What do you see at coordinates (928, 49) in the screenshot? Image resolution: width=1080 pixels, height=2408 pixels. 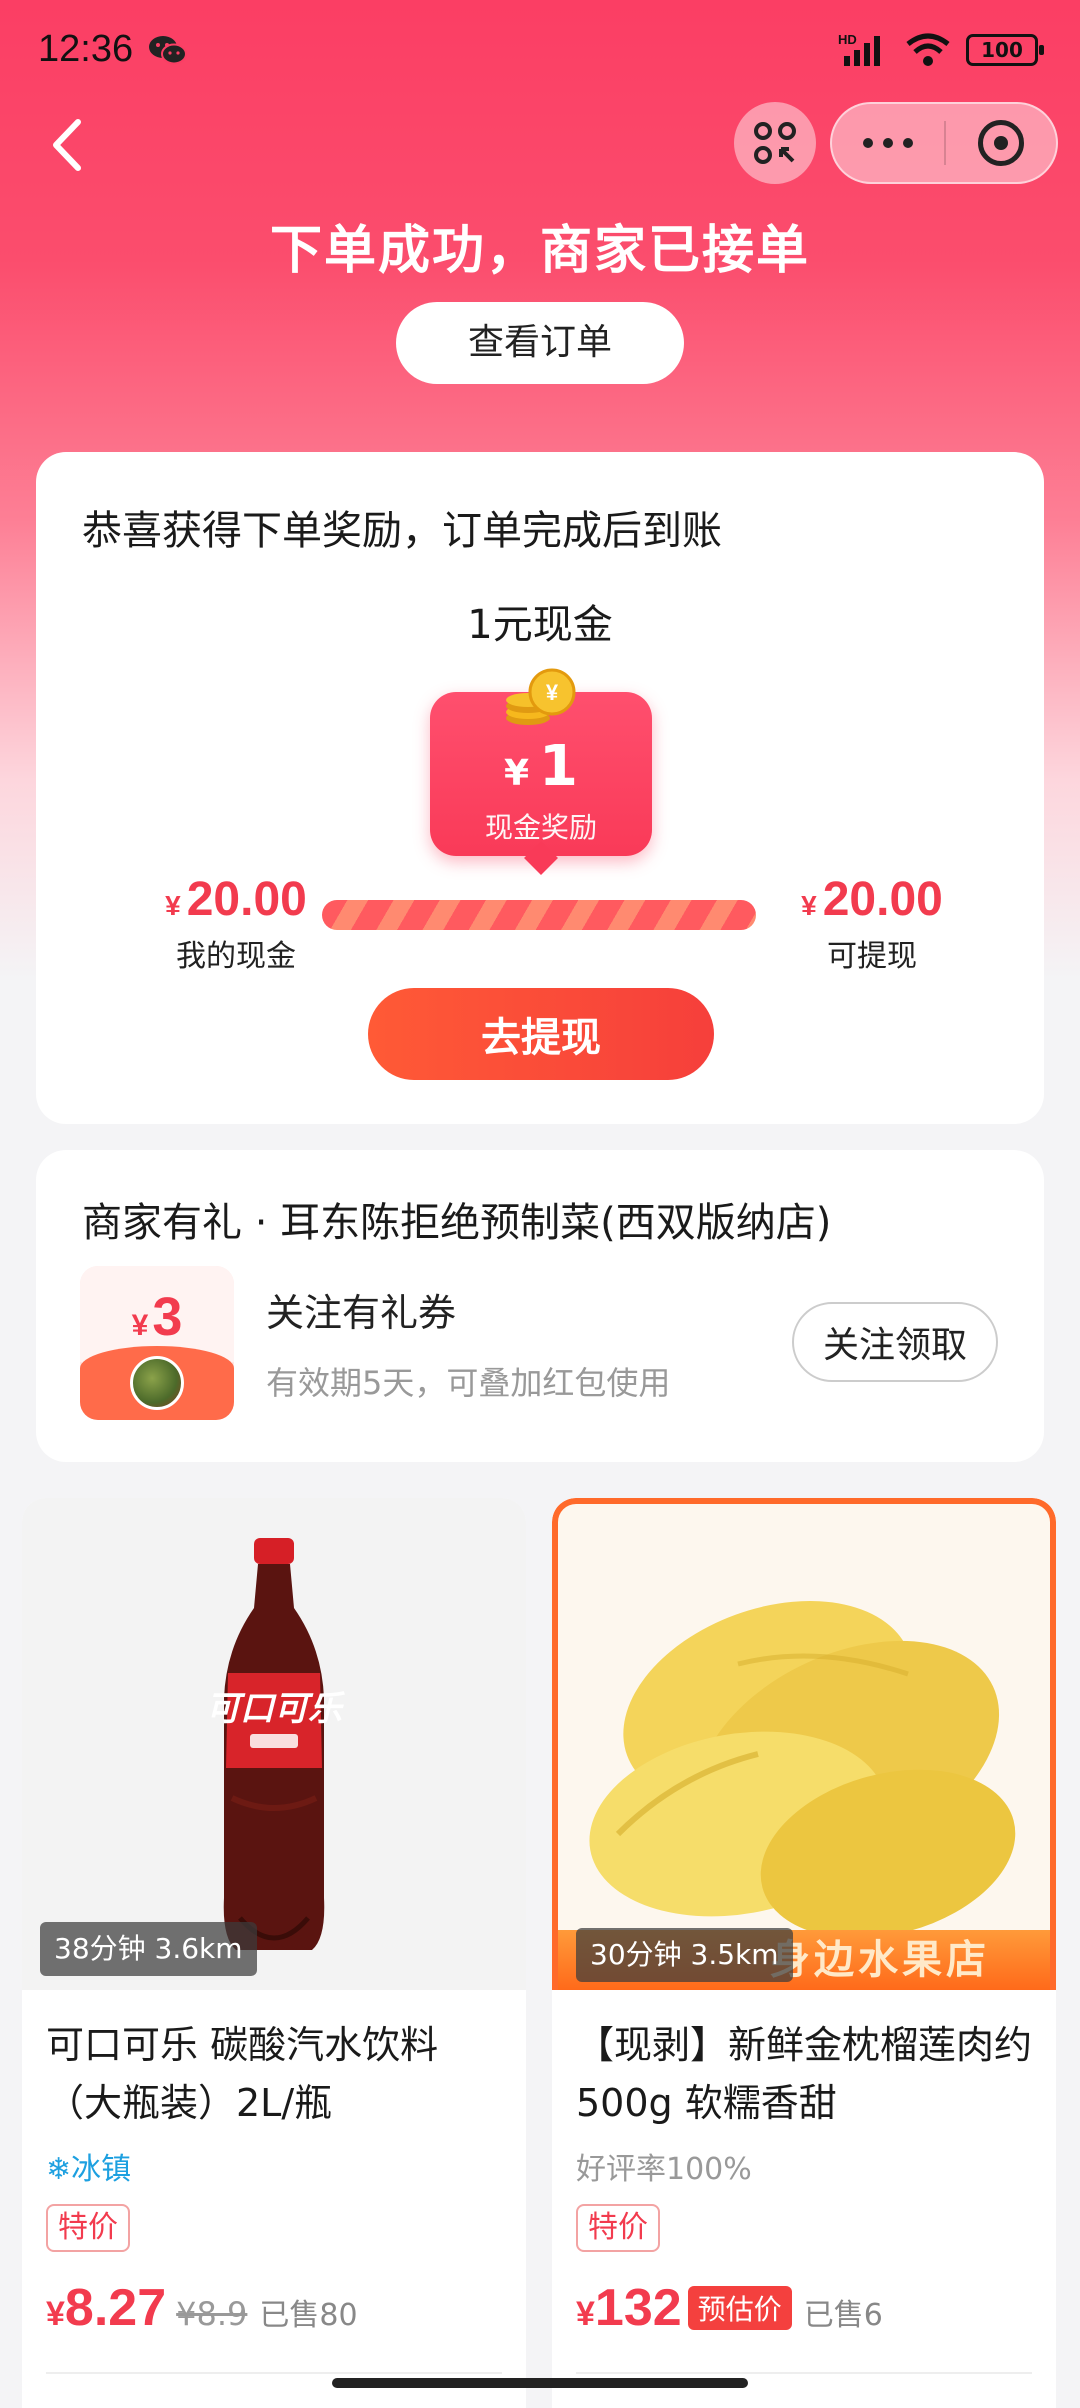 I see `wifi-icon` at bounding box center [928, 49].